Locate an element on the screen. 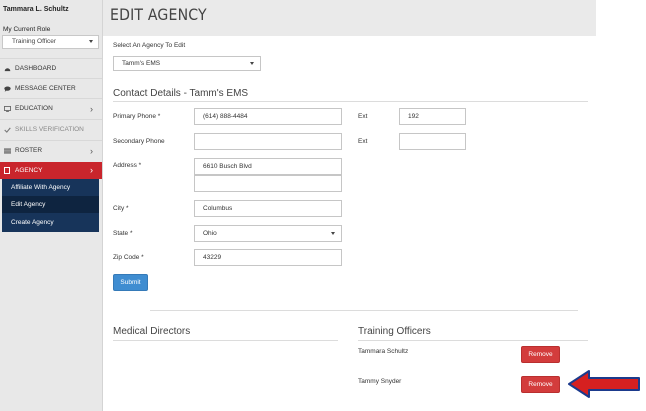 The width and height of the screenshot is (646, 411). medical-directors-title: Medical Directors is located at coordinates (152, 331).